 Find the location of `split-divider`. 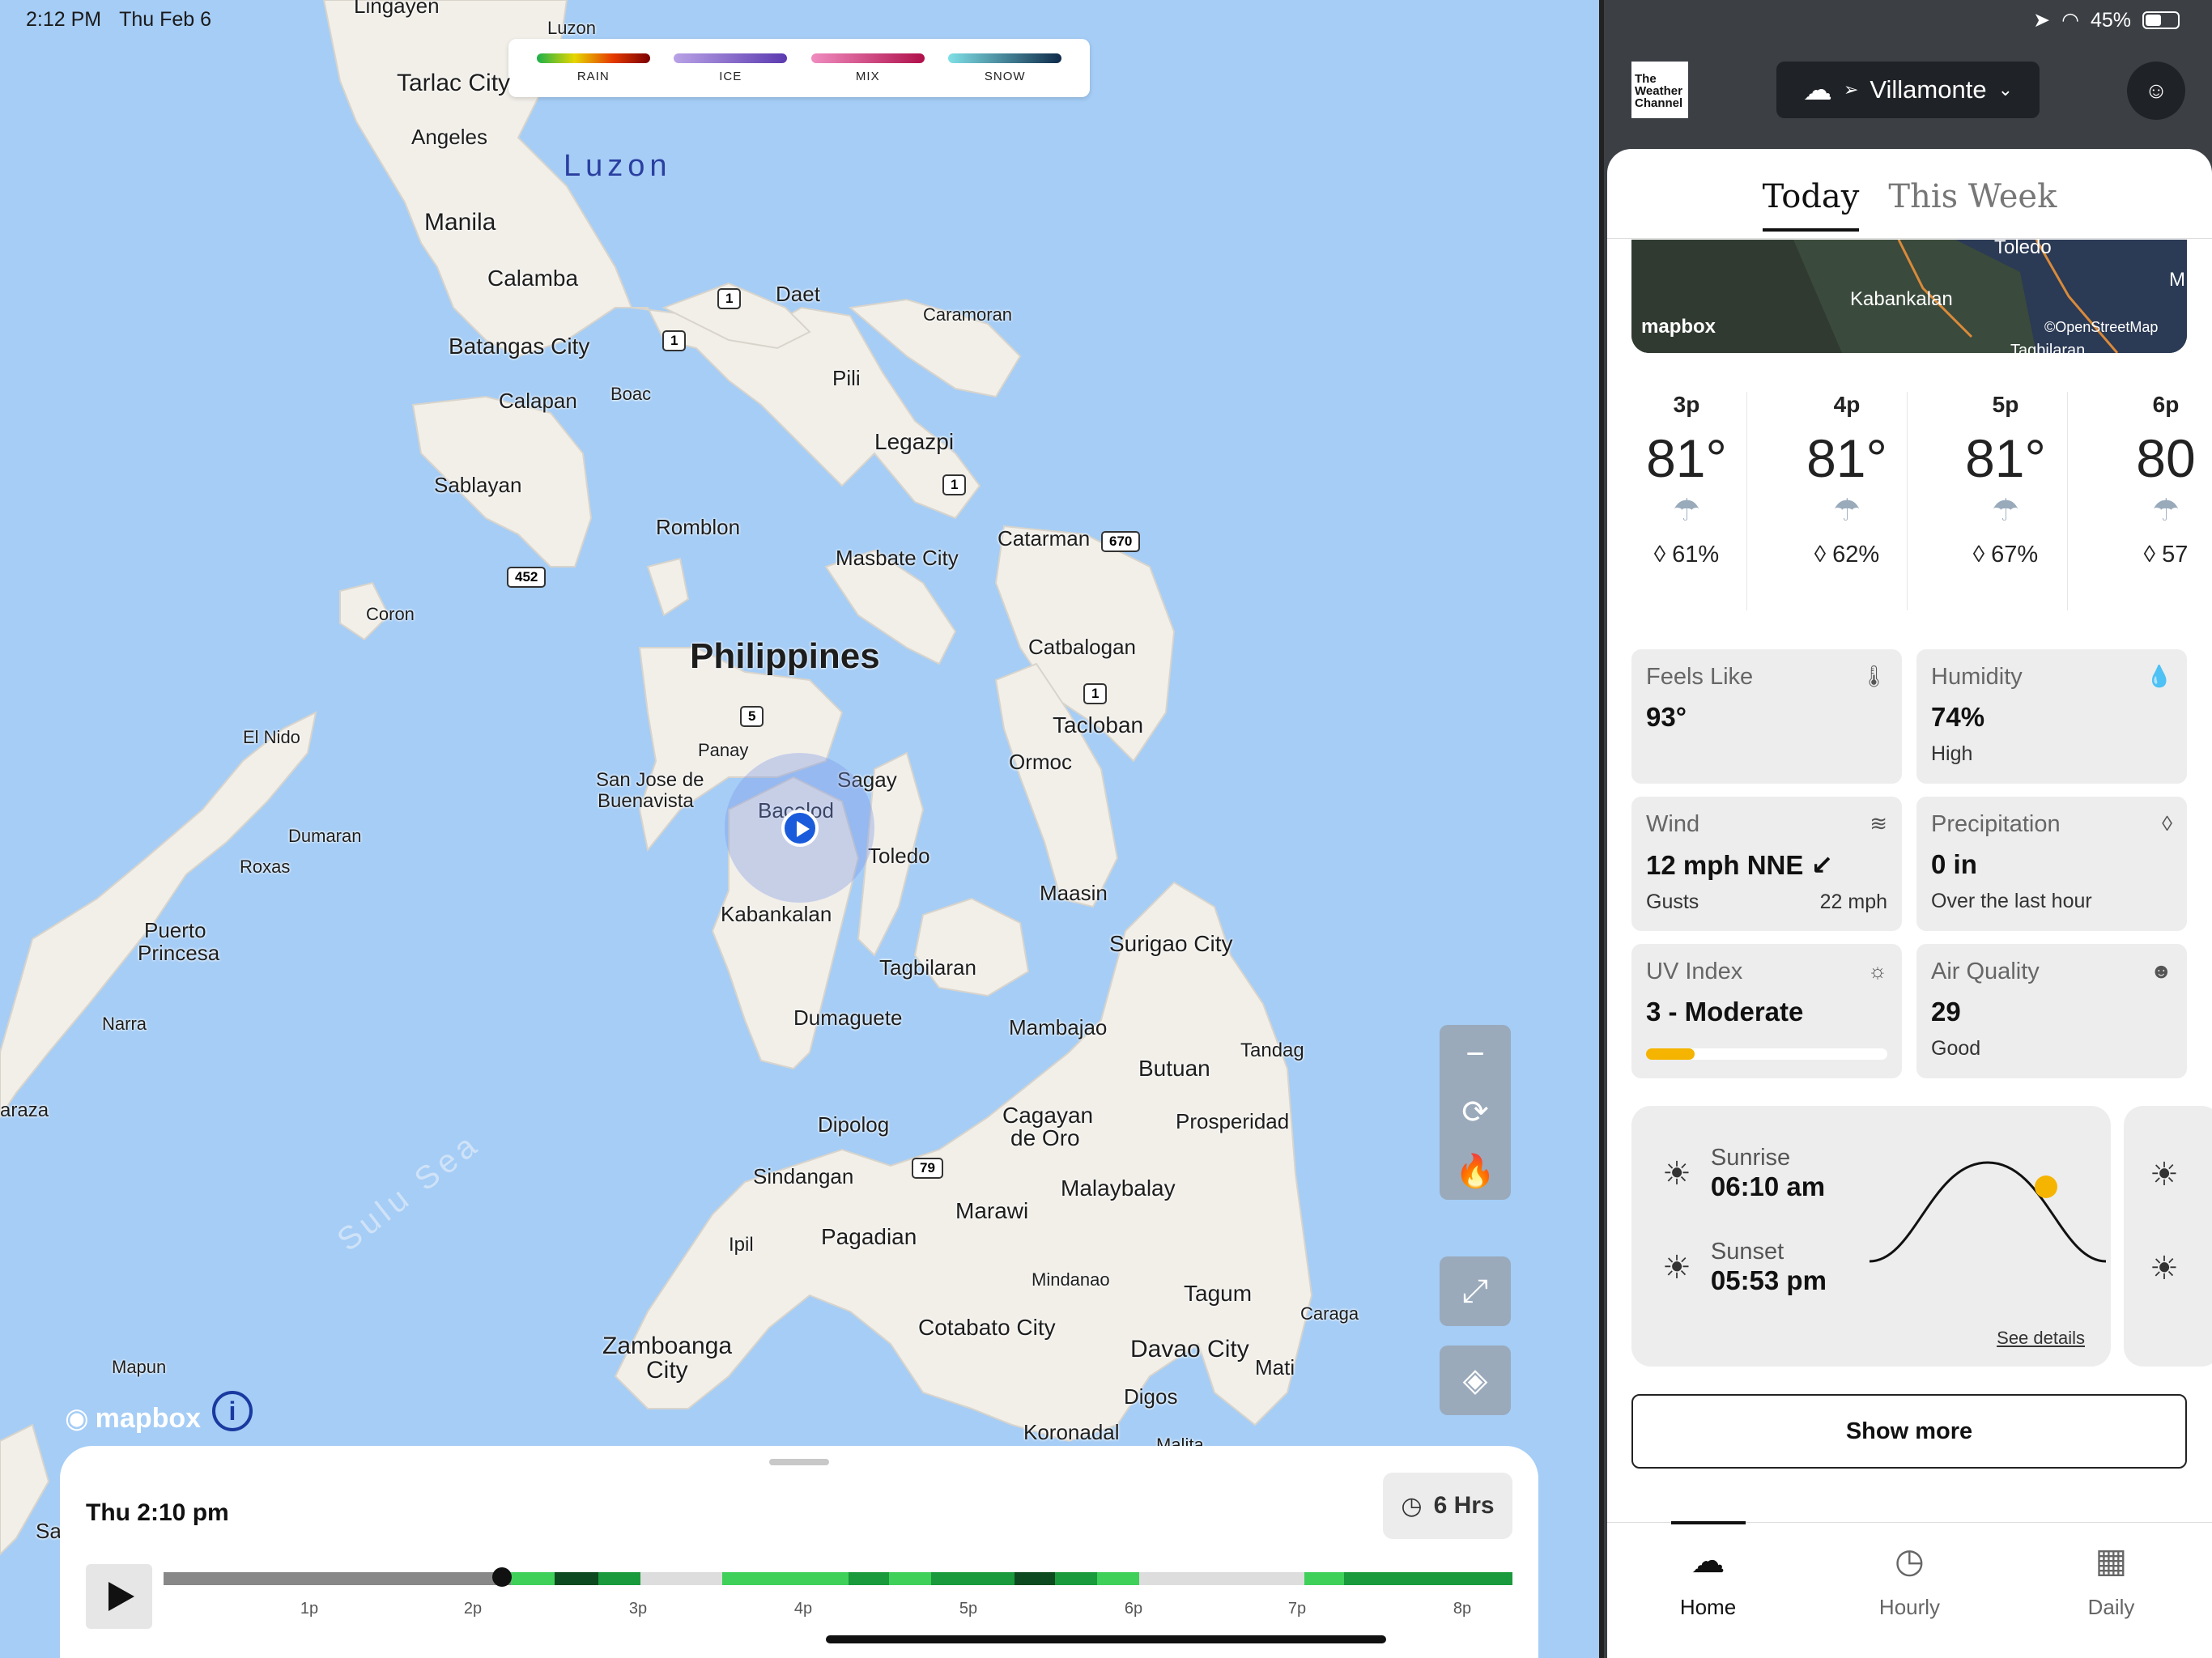

split-divider is located at coordinates (1602, 829).